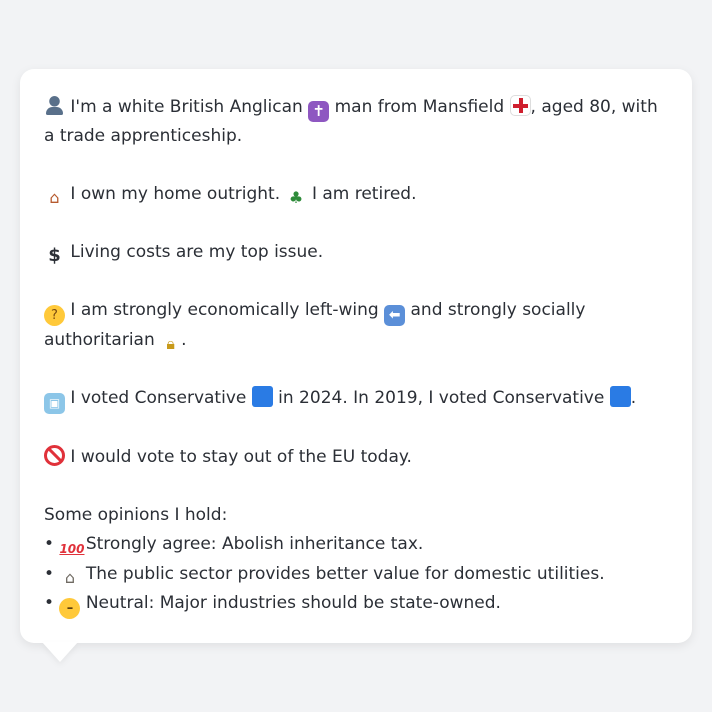 Image resolution: width=712 pixels, height=712 pixels. I want to click on house-icon: ⌂, so click(54, 197).